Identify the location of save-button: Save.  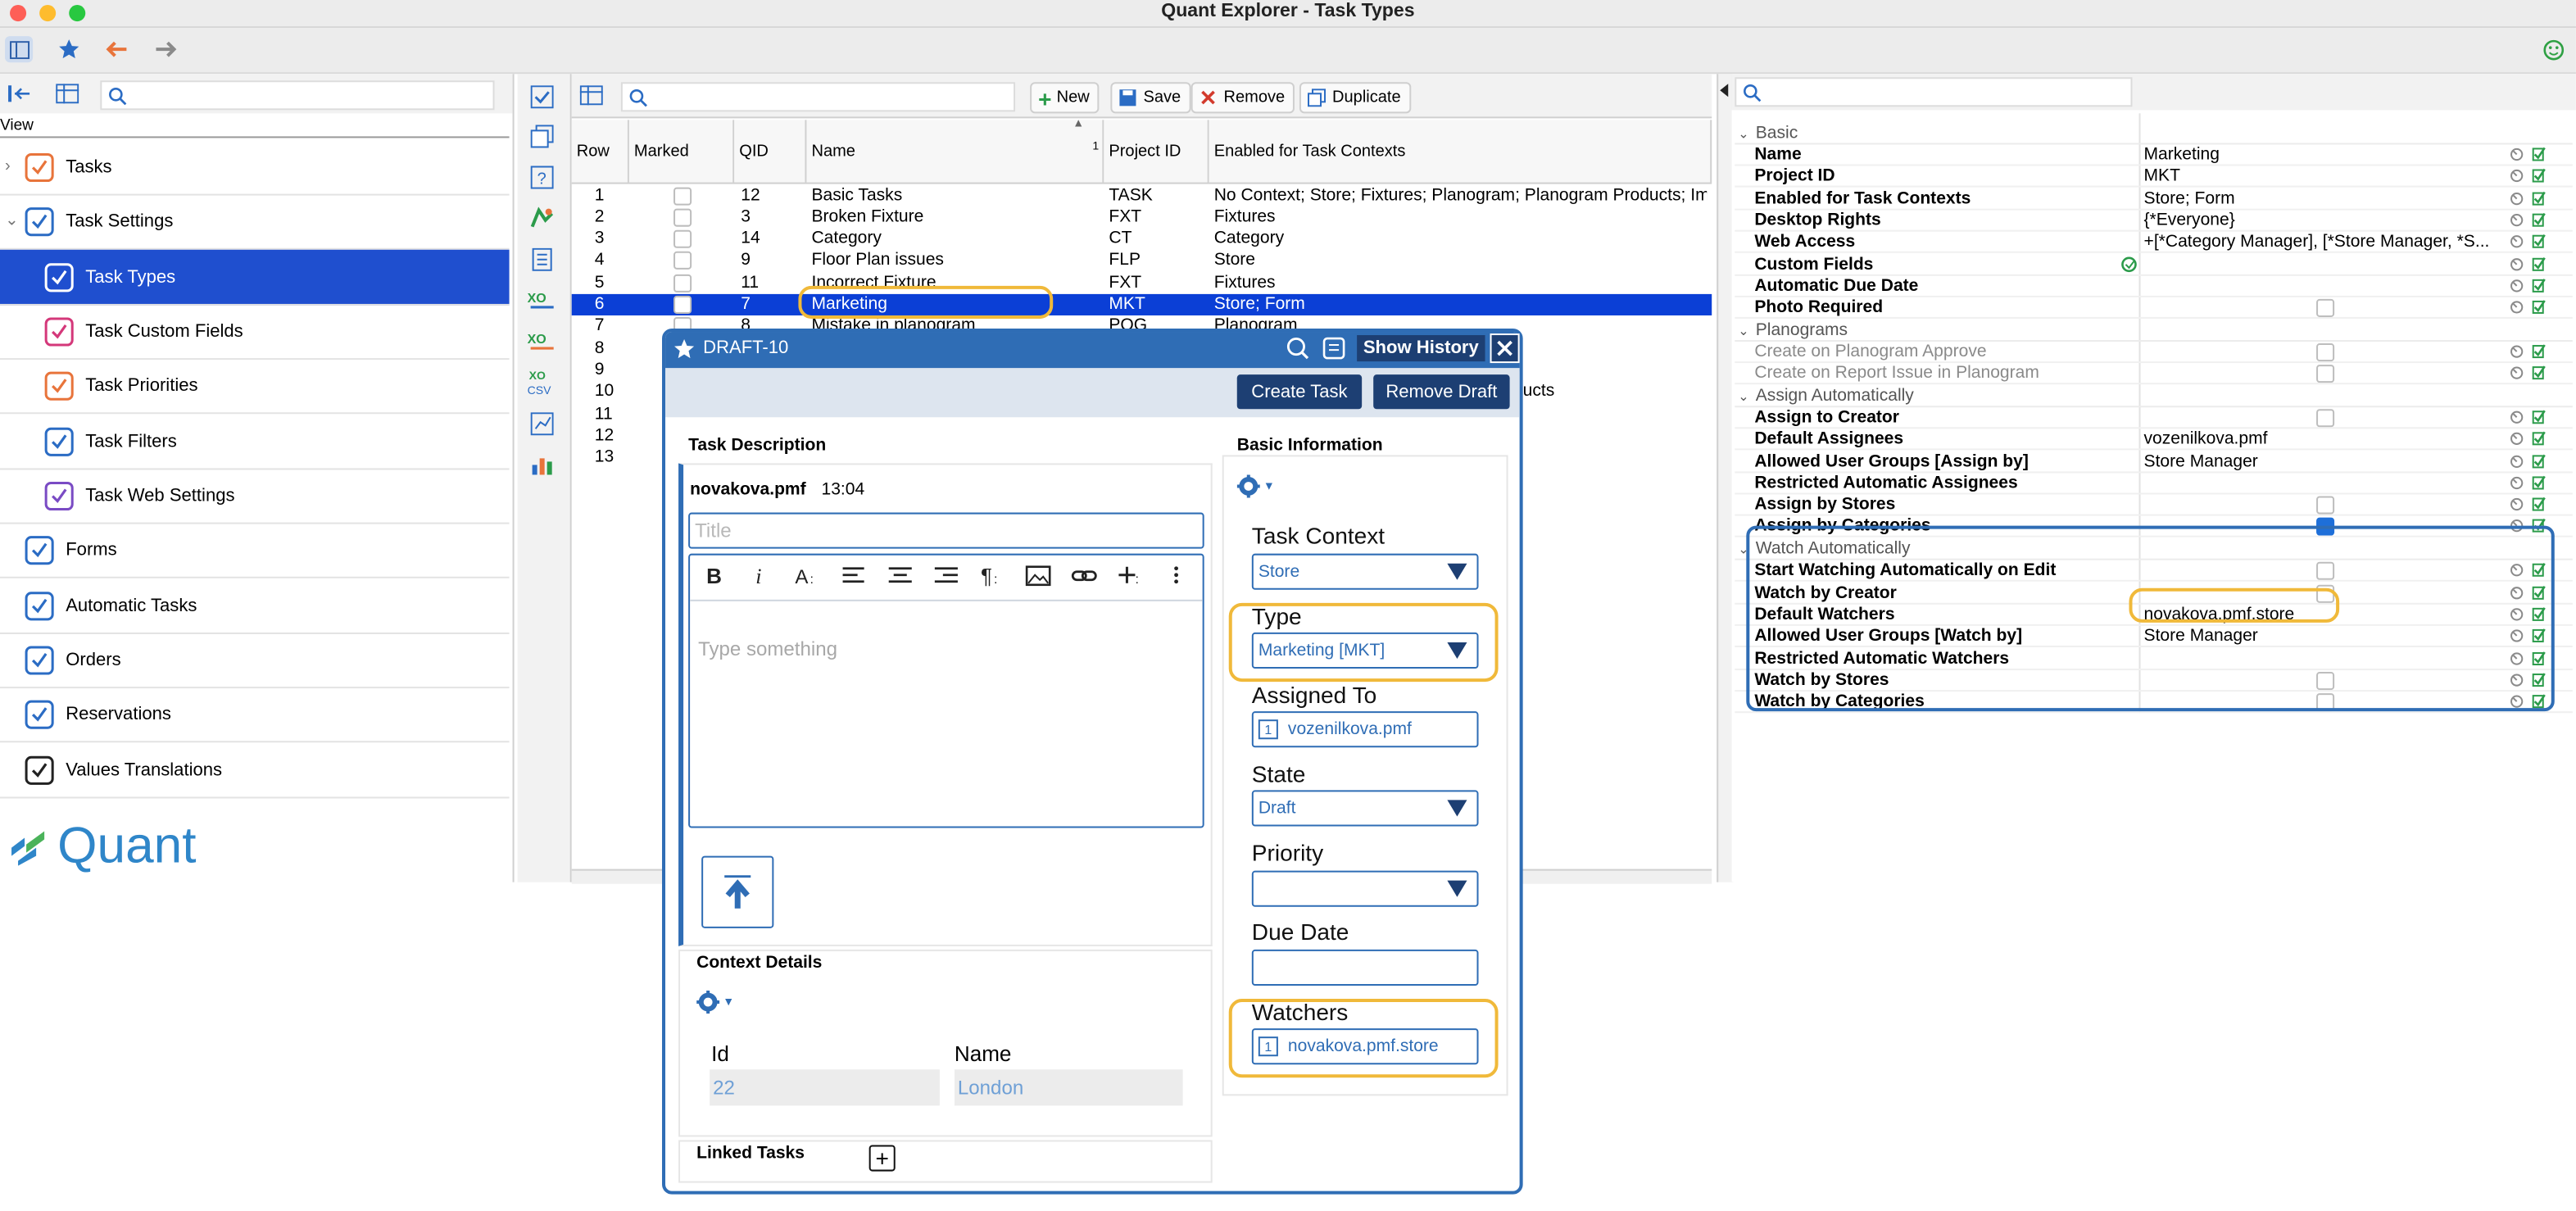
(1150, 98).